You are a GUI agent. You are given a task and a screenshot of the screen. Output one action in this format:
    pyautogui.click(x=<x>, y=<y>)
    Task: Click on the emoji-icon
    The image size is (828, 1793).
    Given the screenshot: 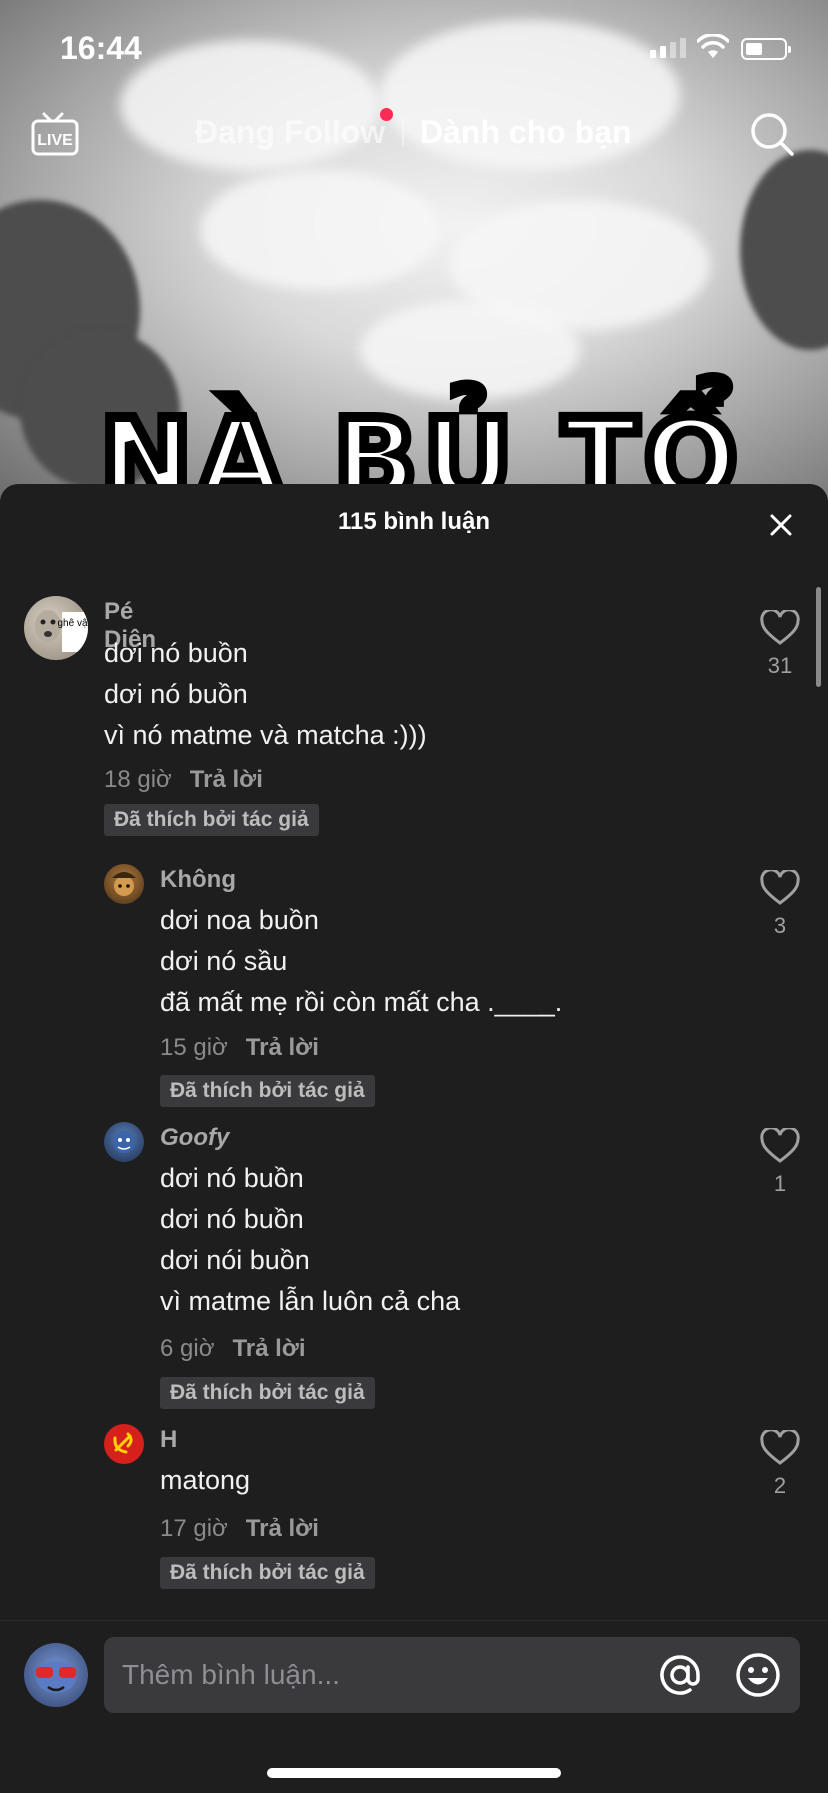 What is the action you would take?
    pyautogui.click(x=758, y=1675)
    